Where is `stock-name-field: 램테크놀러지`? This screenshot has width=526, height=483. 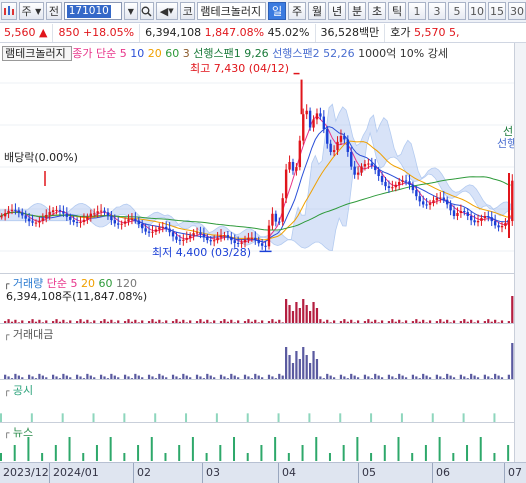 stock-name-field: 램테크놀러지 is located at coordinates (231, 11).